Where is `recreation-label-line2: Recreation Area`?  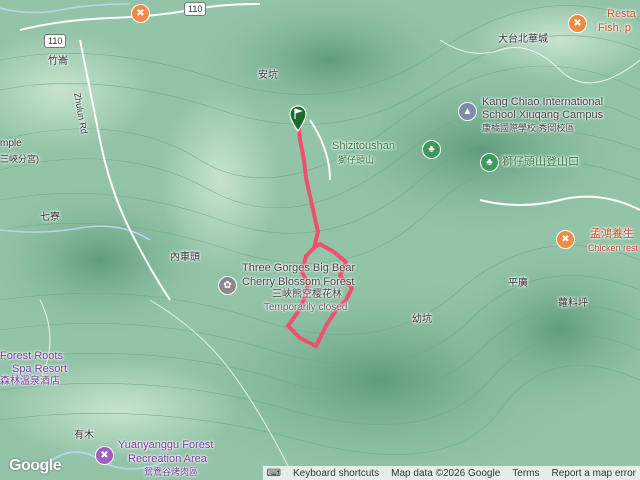 recreation-label-line2: Recreation Area is located at coordinates (167, 459).